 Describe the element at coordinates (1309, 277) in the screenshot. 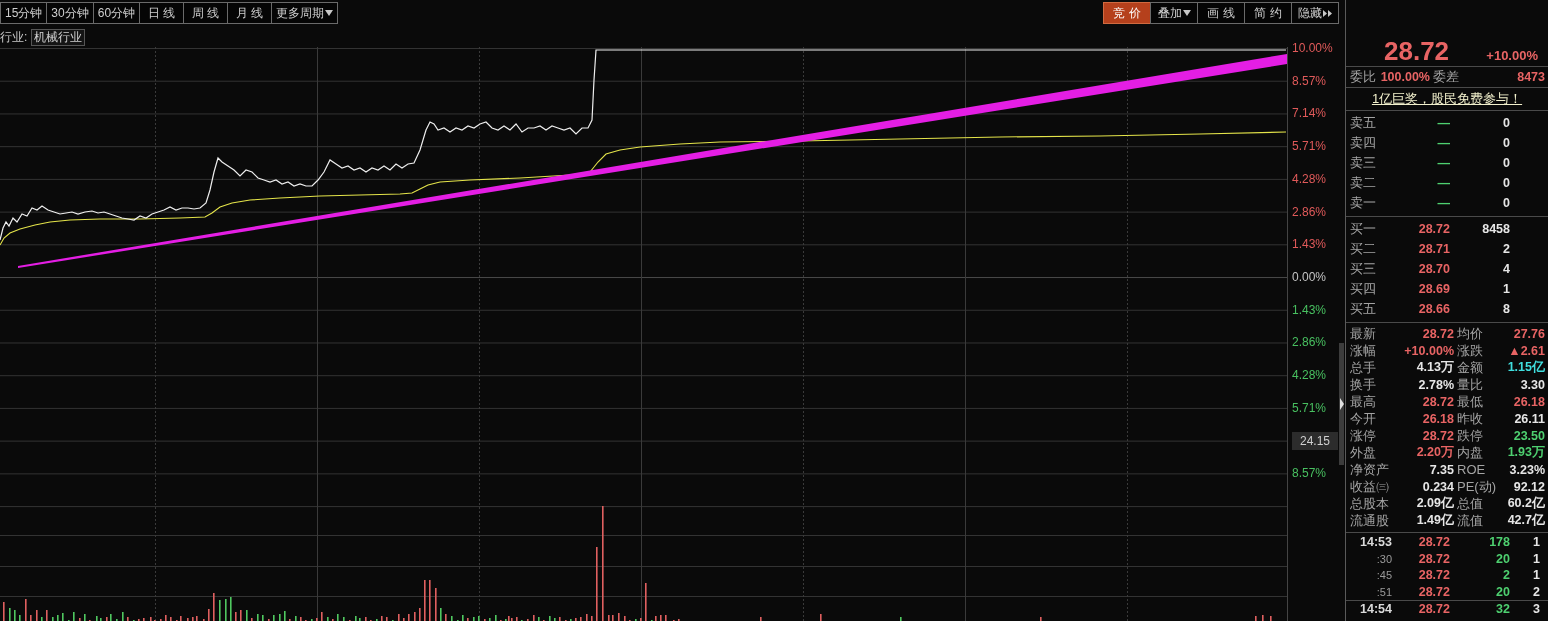

I see `axis-label: 0.00%` at that location.